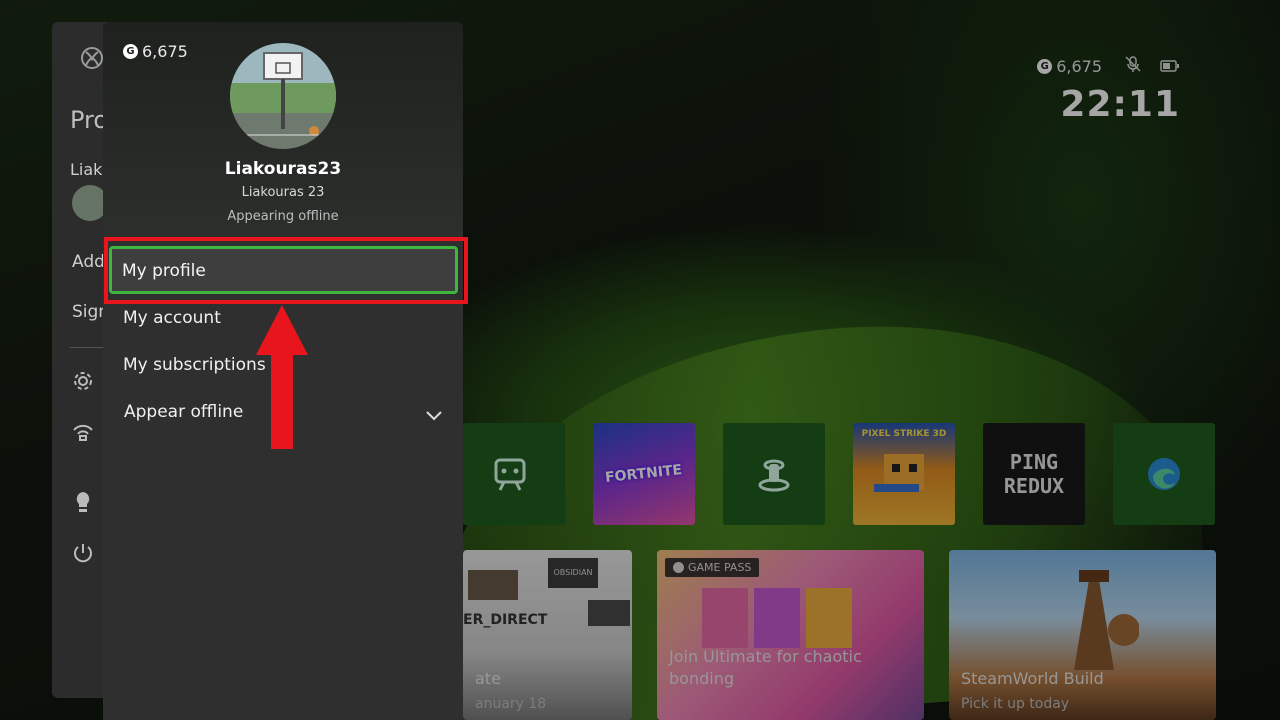  What do you see at coordinates (92, 60) in the screenshot?
I see `xbox-logo-icon` at bounding box center [92, 60].